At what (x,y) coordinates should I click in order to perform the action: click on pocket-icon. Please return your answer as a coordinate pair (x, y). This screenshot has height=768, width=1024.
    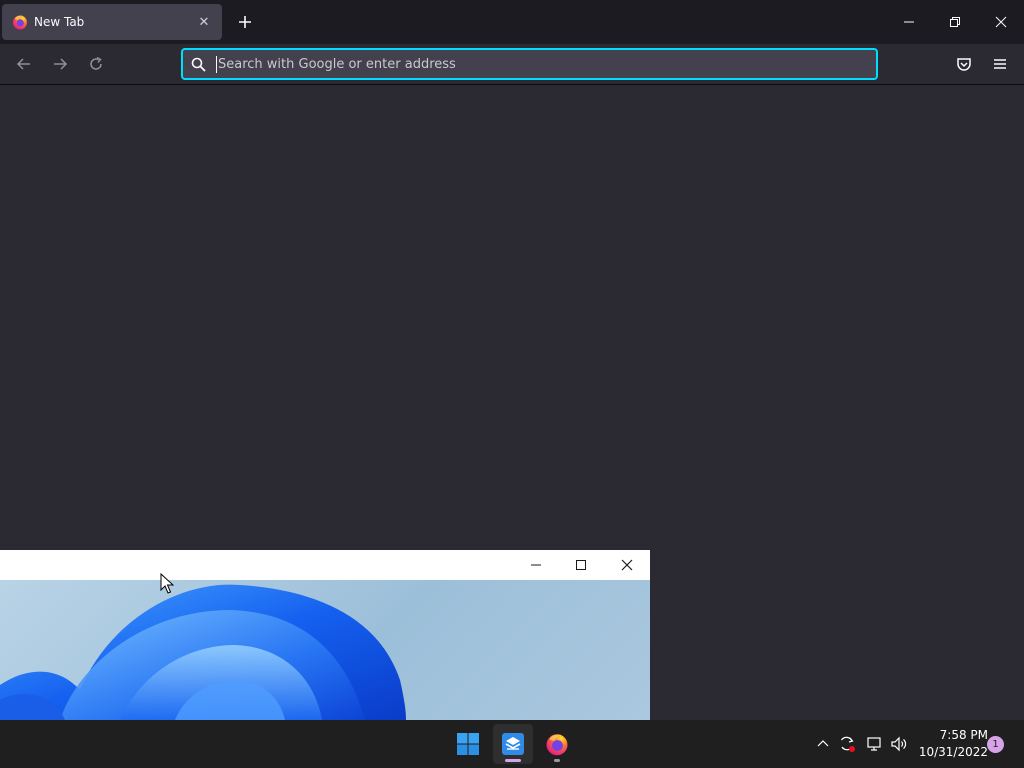
    Looking at the image, I should click on (964, 64).